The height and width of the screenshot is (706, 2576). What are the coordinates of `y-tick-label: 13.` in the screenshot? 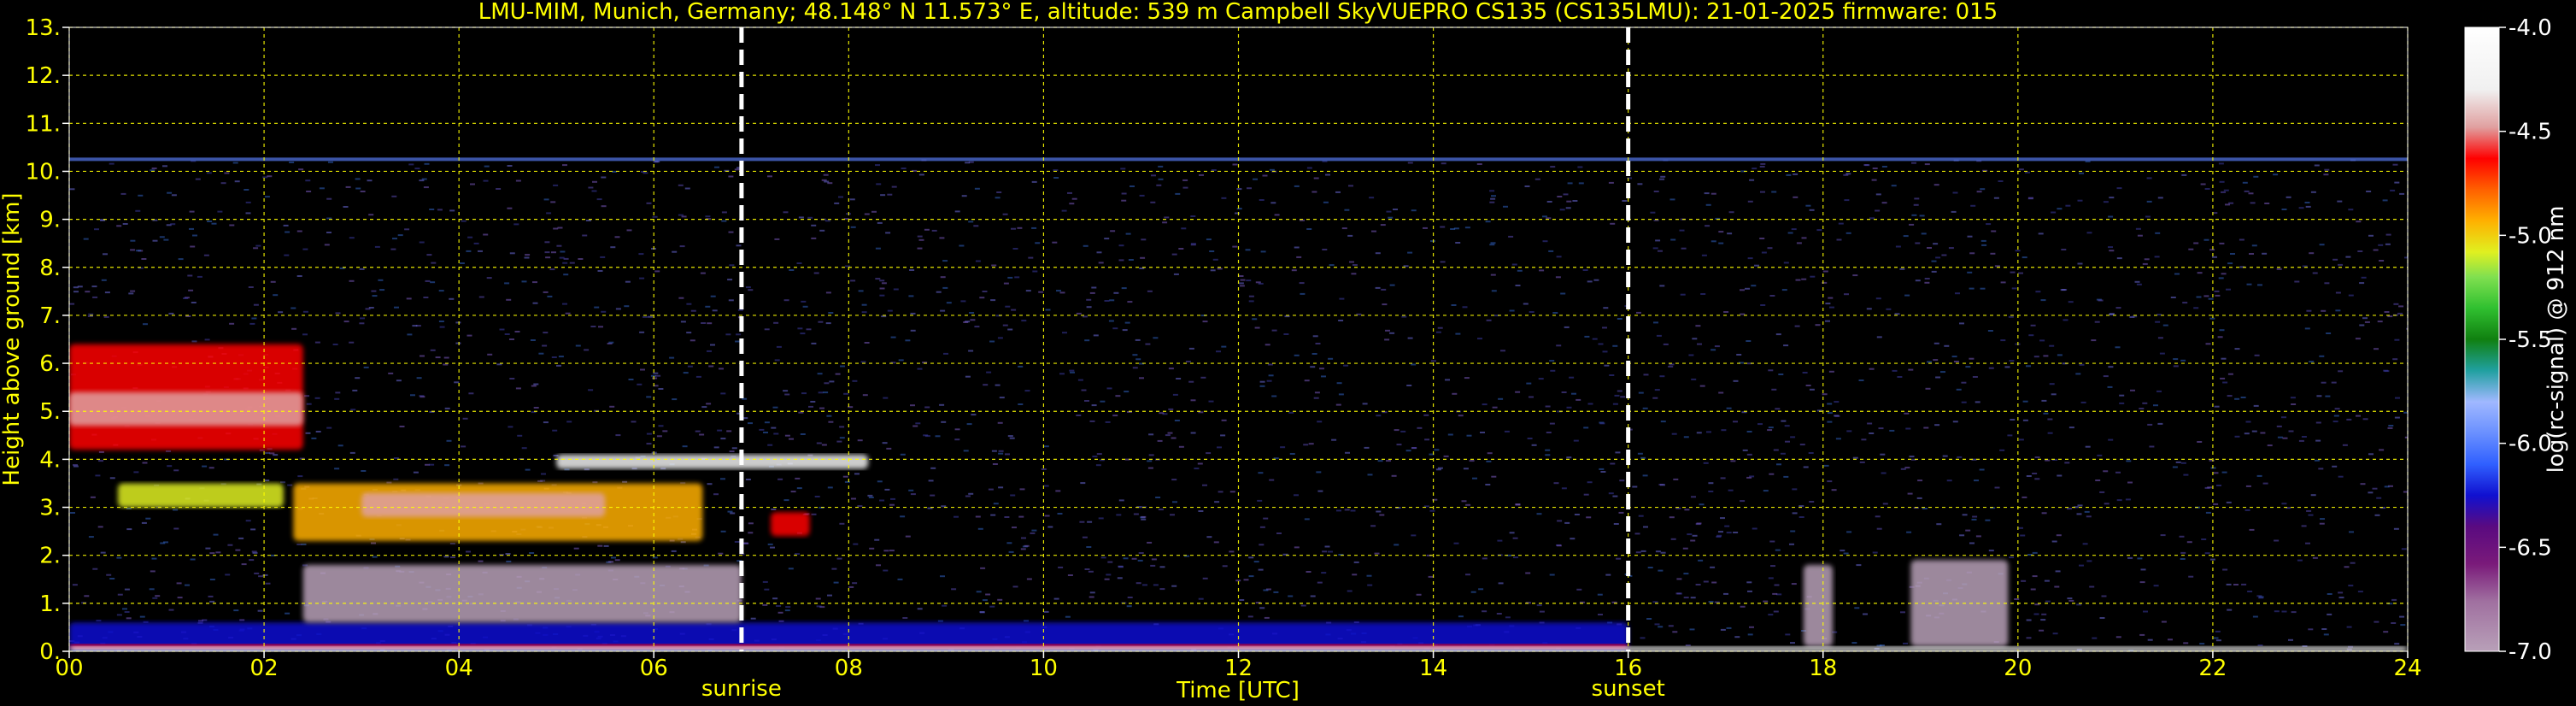 It's located at (43, 28).